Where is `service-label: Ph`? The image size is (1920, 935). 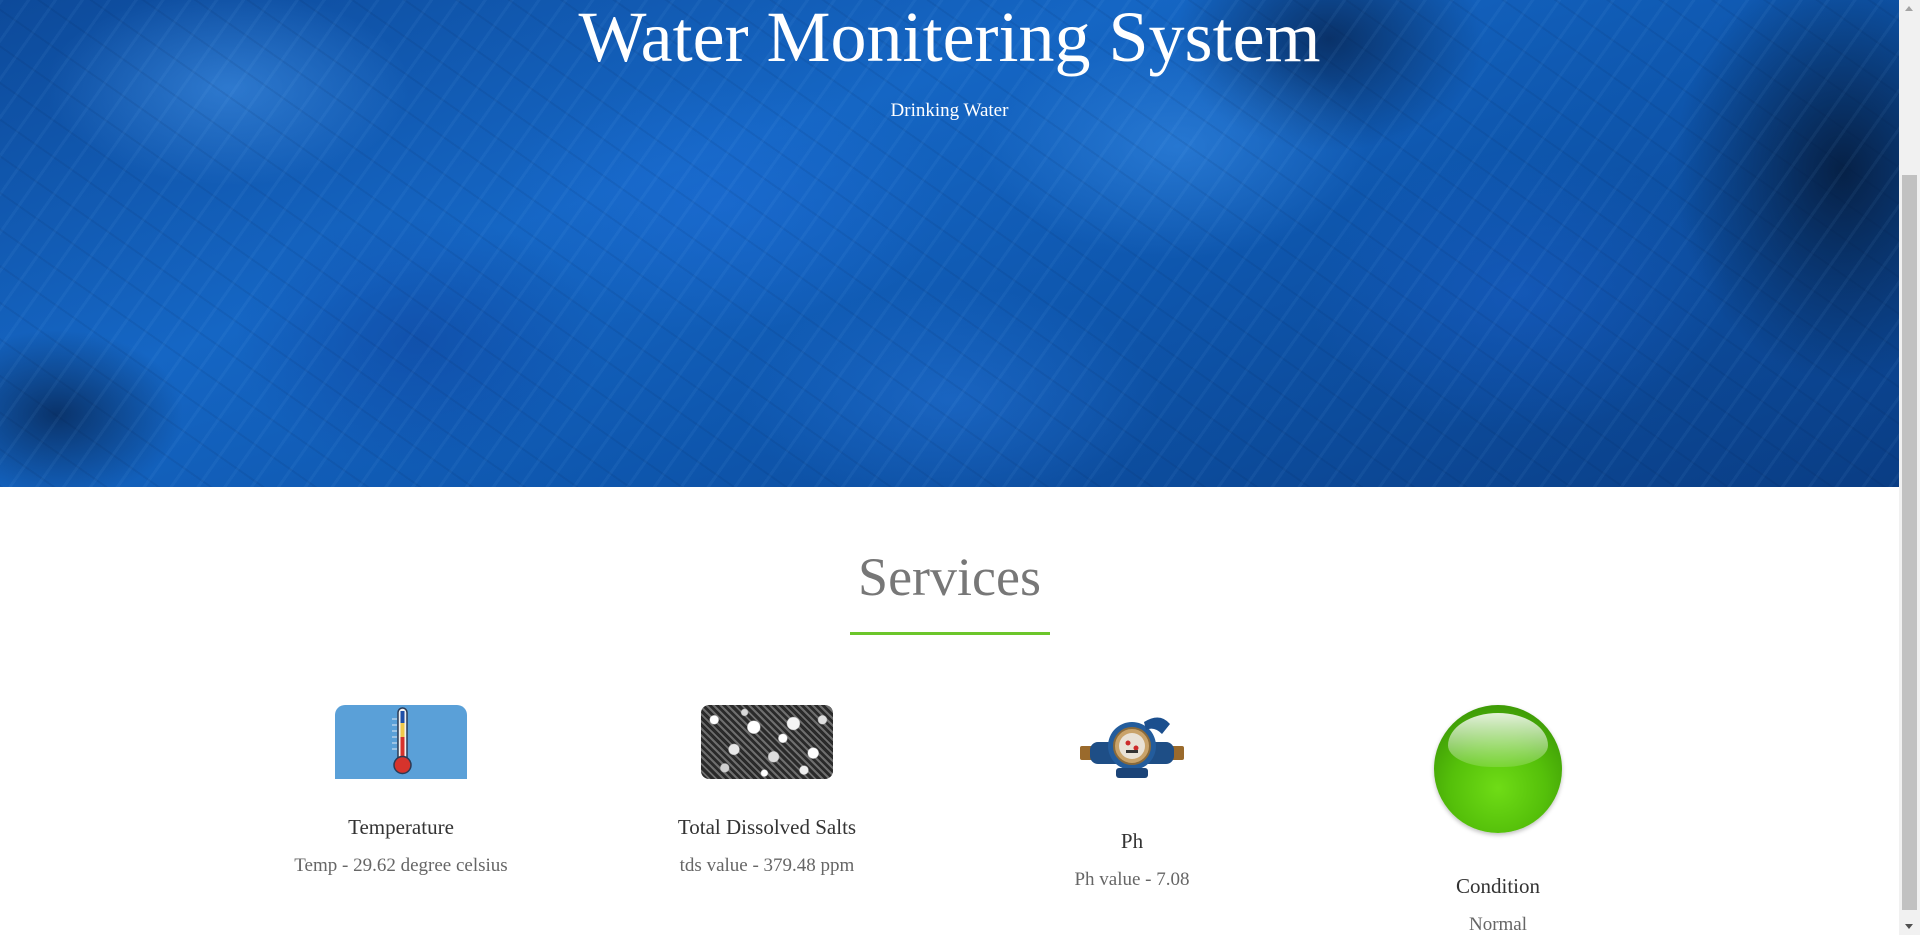
service-label: Ph is located at coordinates (1132, 841).